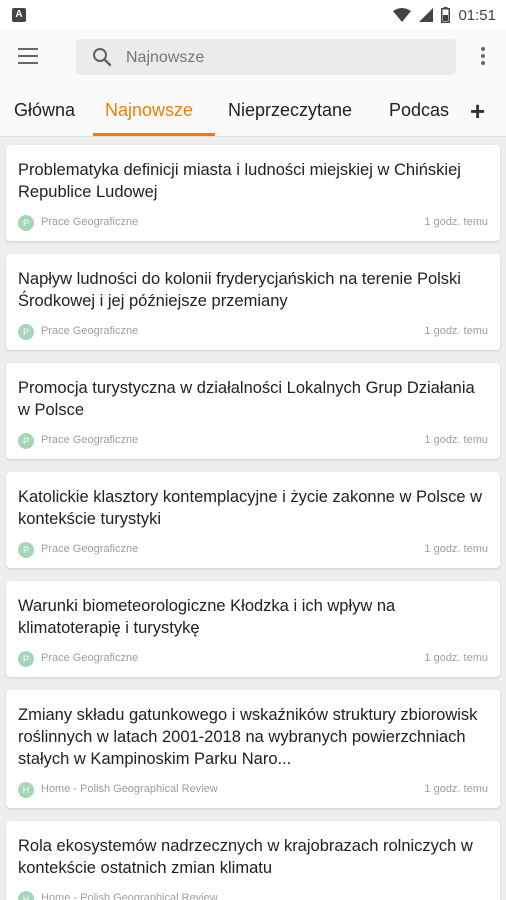 The height and width of the screenshot is (900, 506). What do you see at coordinates (253, 15) in the screenshot?
I see `status-bar: A 01:51` at bounding box center [253, 15].